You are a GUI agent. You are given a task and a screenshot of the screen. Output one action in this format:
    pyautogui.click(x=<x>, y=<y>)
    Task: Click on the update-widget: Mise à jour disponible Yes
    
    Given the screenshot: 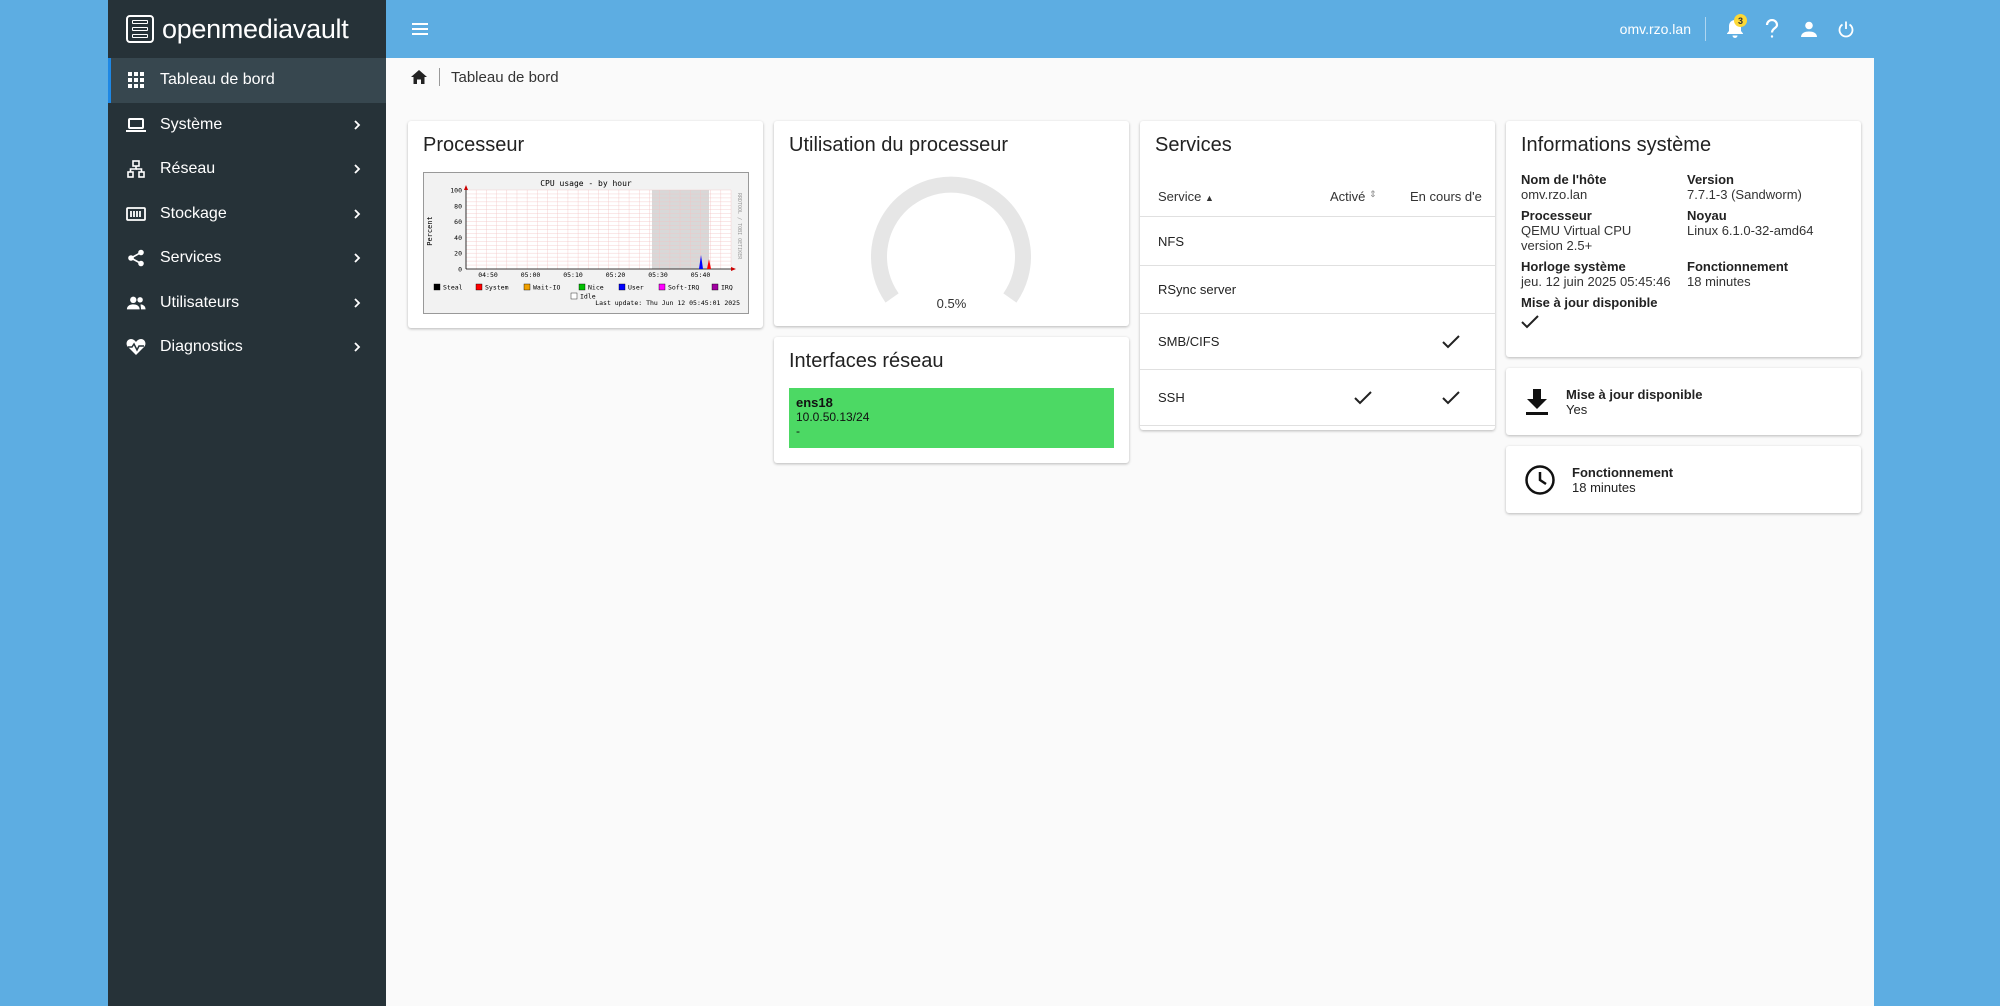 What is the action you would take?
    pyautogui.click(x=1683, y=401)
    